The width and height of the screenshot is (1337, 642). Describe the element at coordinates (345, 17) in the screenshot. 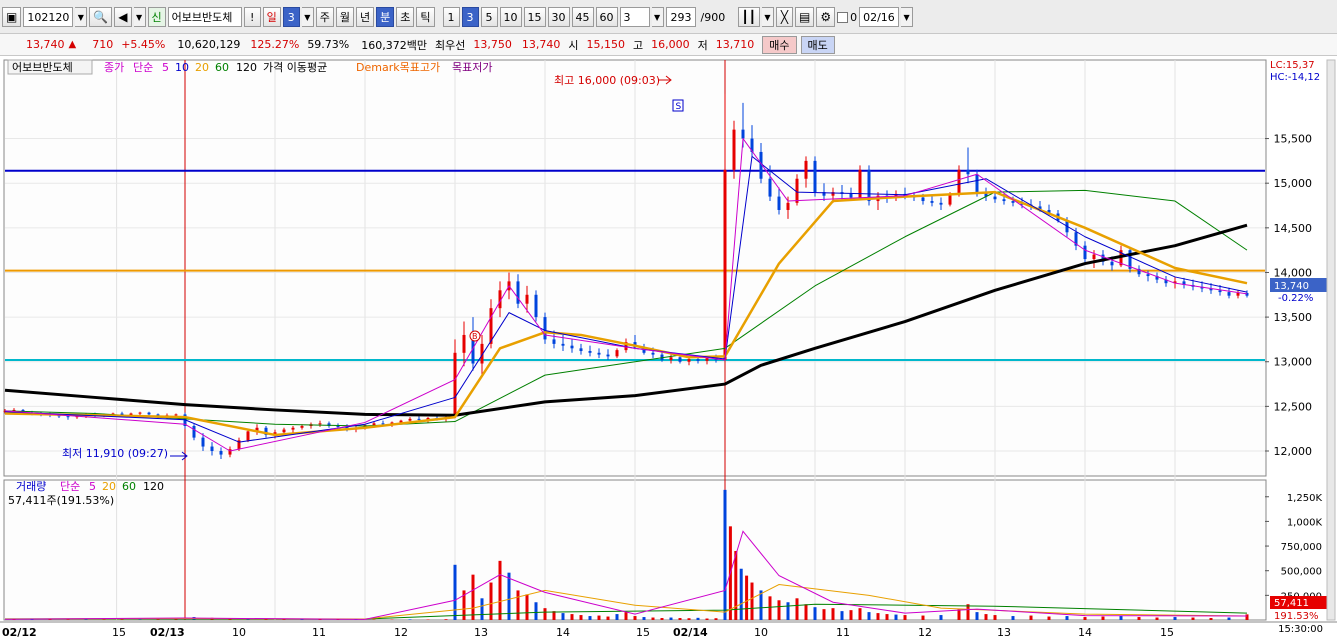

I see `month-button: 월` at that location.